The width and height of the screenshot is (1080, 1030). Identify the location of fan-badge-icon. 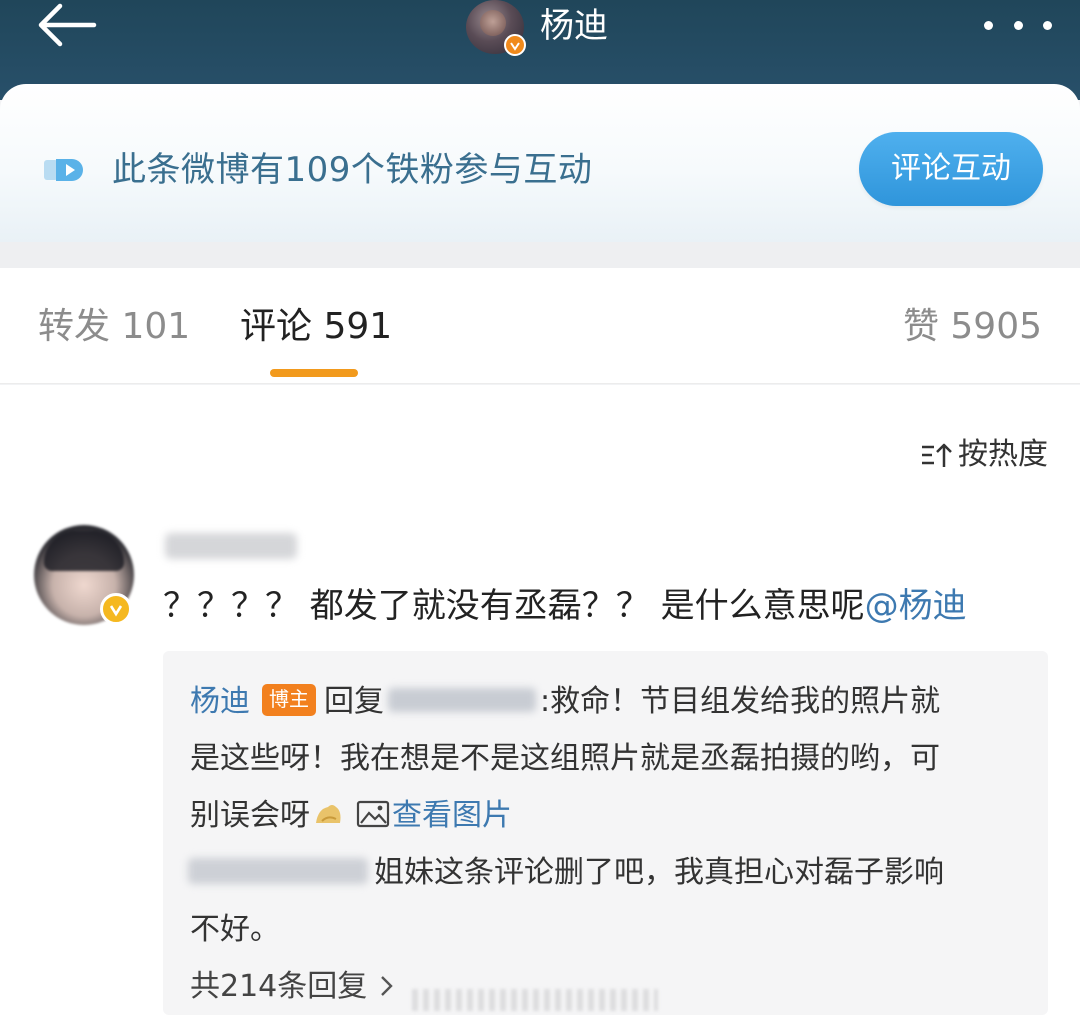
(63, 170).